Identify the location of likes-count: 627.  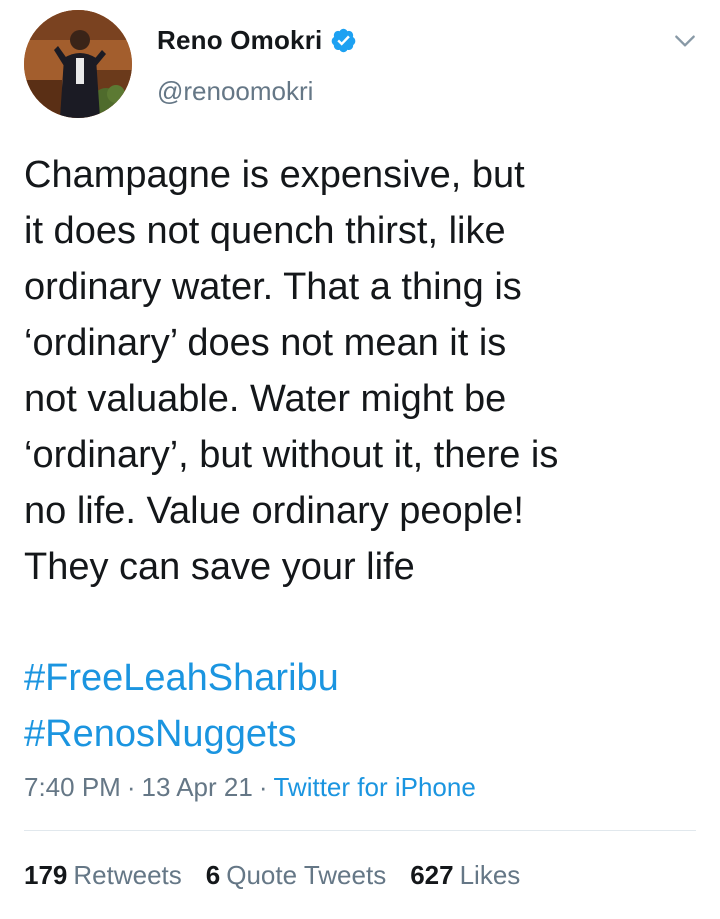
(432, 875).